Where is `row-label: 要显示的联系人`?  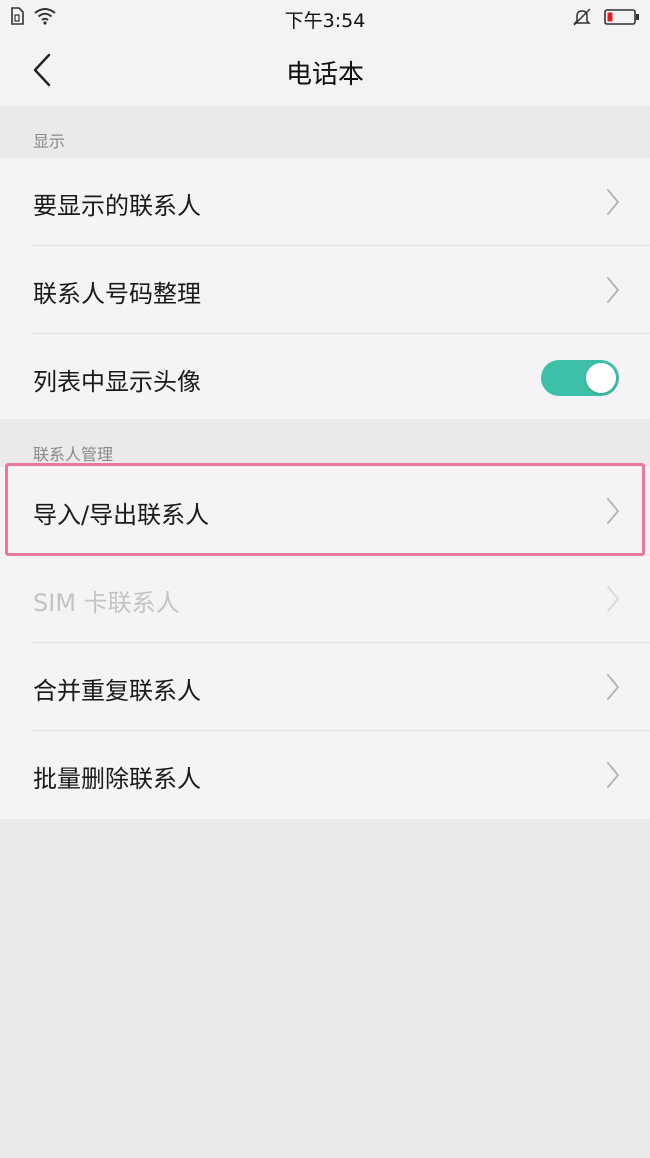
row-label: 要显示的联系人 is located at coordinates (117, 206).